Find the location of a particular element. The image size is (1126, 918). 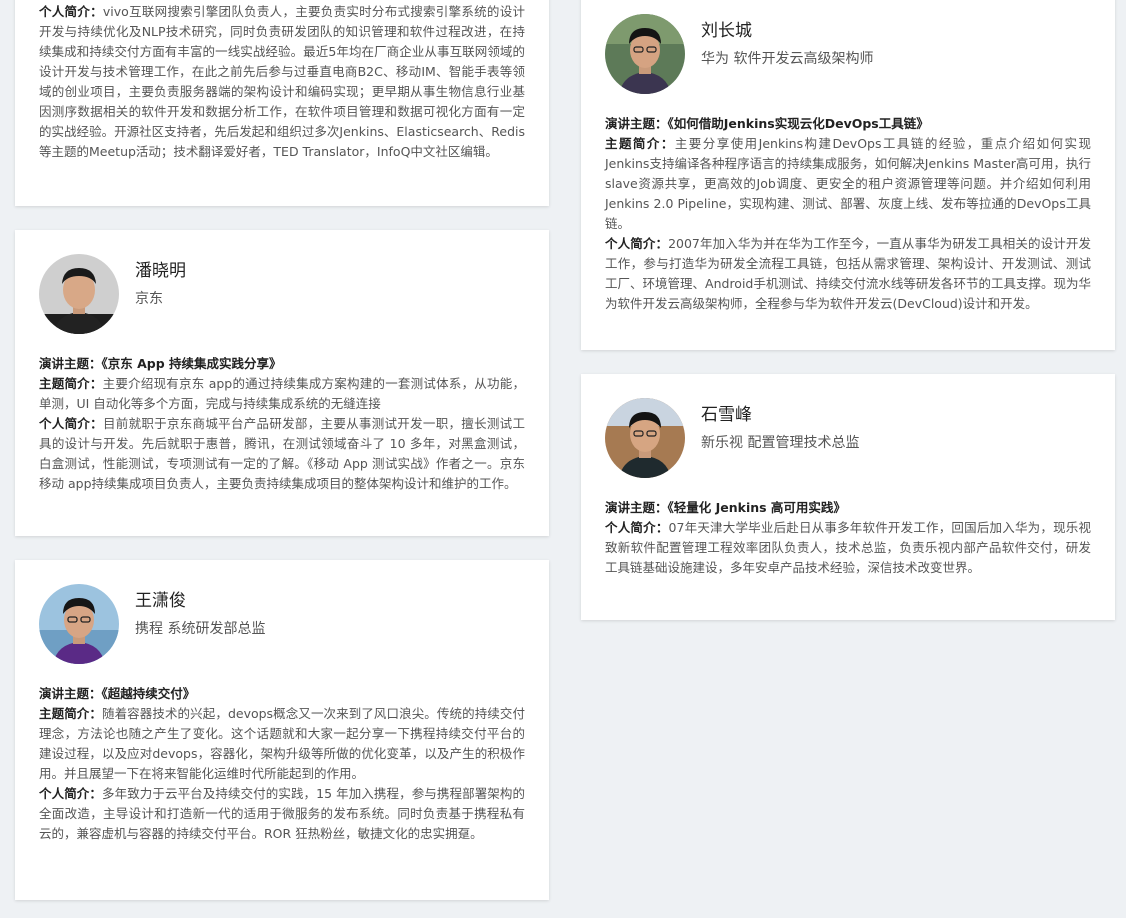

topic-text: 《轻量化 Jenkins 高可用实践》 is located at coordinates (756, 507).